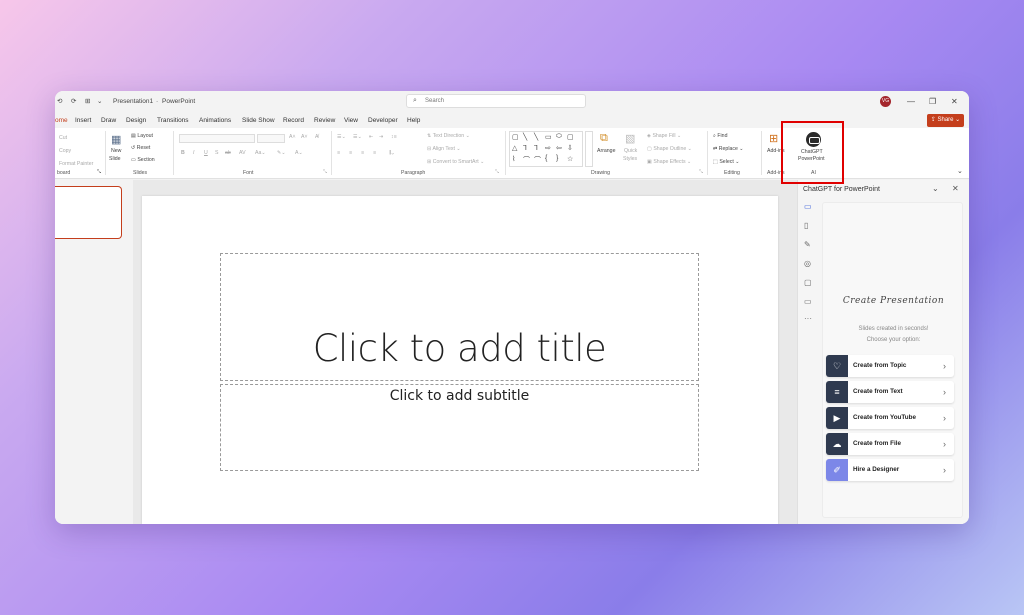  What do you see at coordinates (260, 153) in the screenshot?
I see `change-case-icon: Aa⌄` at bounding box center [260, 153].